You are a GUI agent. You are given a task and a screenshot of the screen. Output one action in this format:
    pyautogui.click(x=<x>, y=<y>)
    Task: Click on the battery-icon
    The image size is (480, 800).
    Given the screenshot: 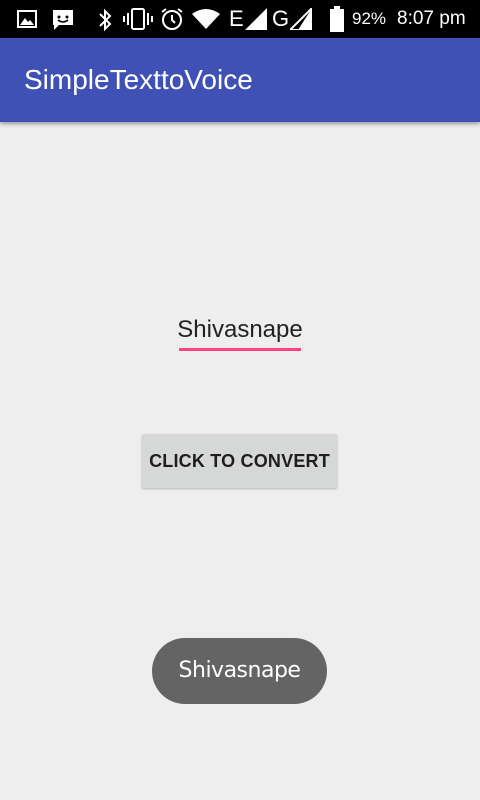 What is the action you would take?
    pyautogui.click(x=337, y=19)
    